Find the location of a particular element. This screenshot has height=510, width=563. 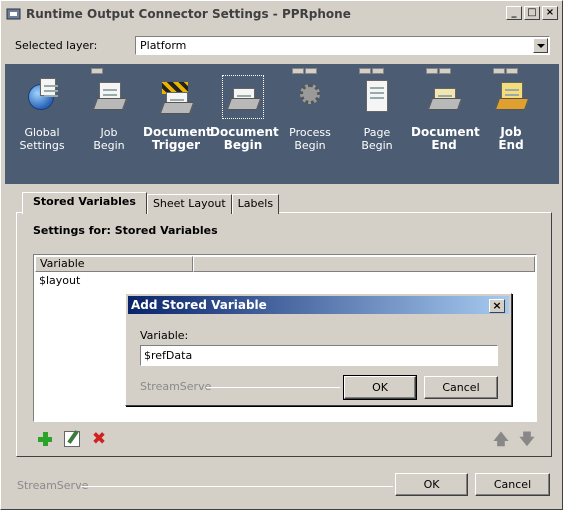

selected-layer-label: Selected layer: is located at coordinates (56, 45).